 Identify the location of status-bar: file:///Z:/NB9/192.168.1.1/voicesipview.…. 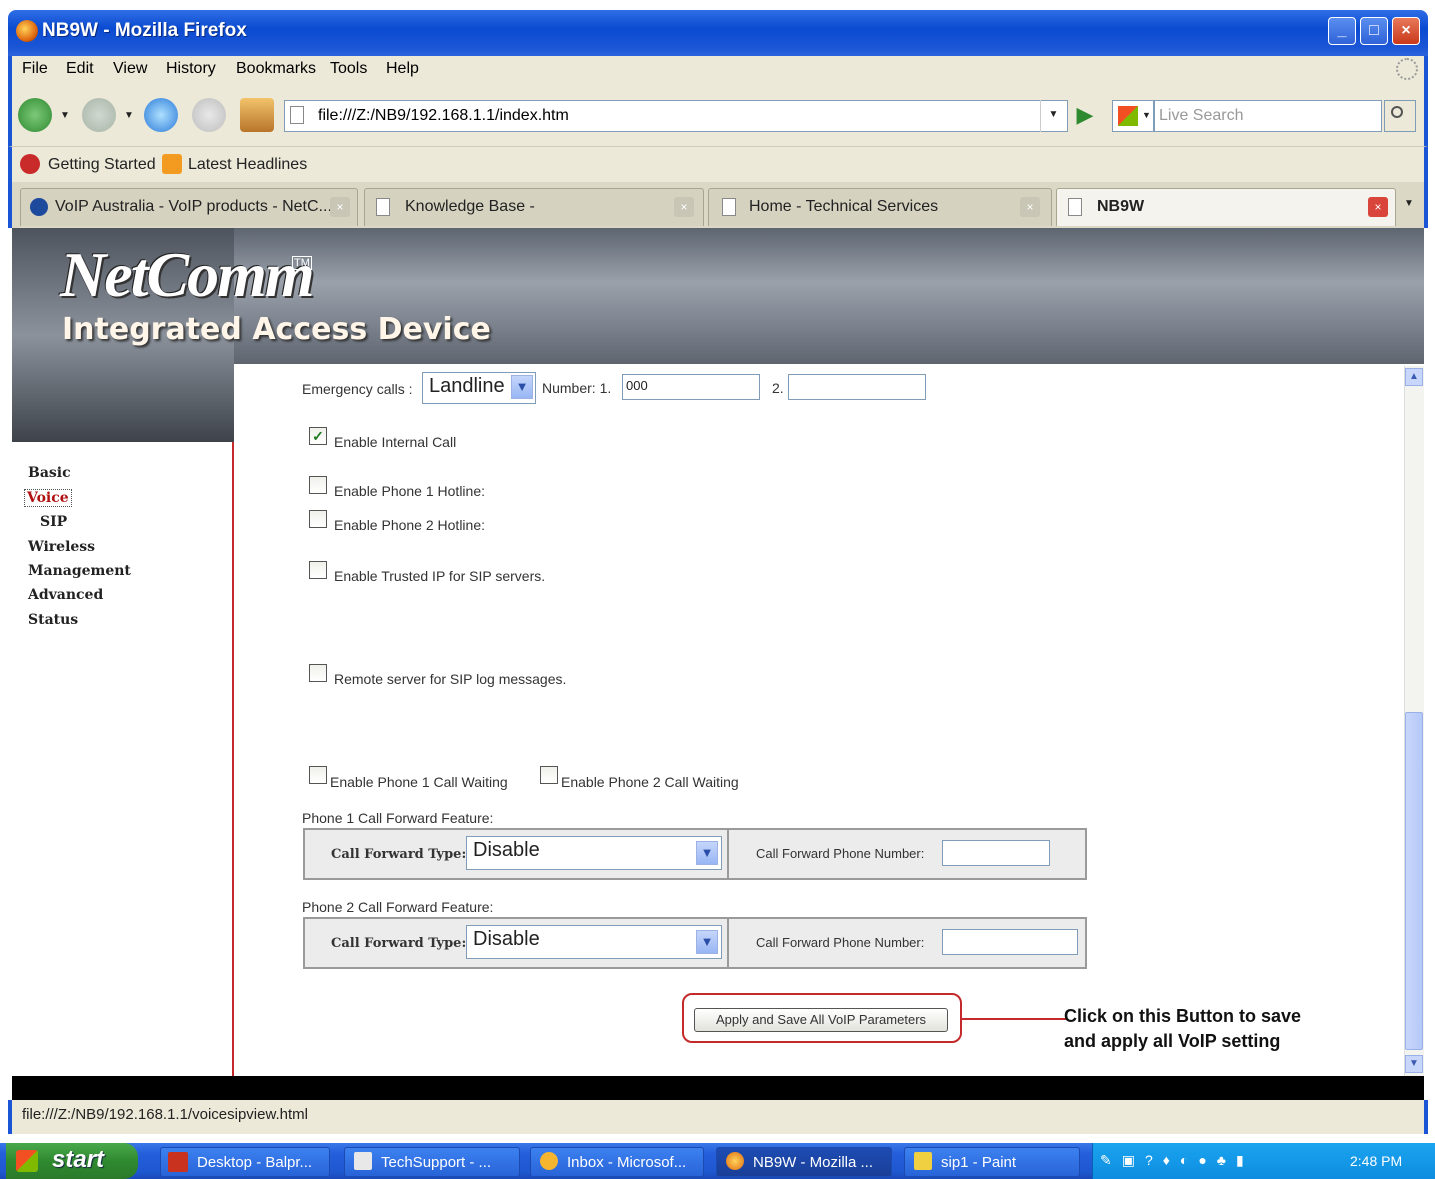
(718, 1117).